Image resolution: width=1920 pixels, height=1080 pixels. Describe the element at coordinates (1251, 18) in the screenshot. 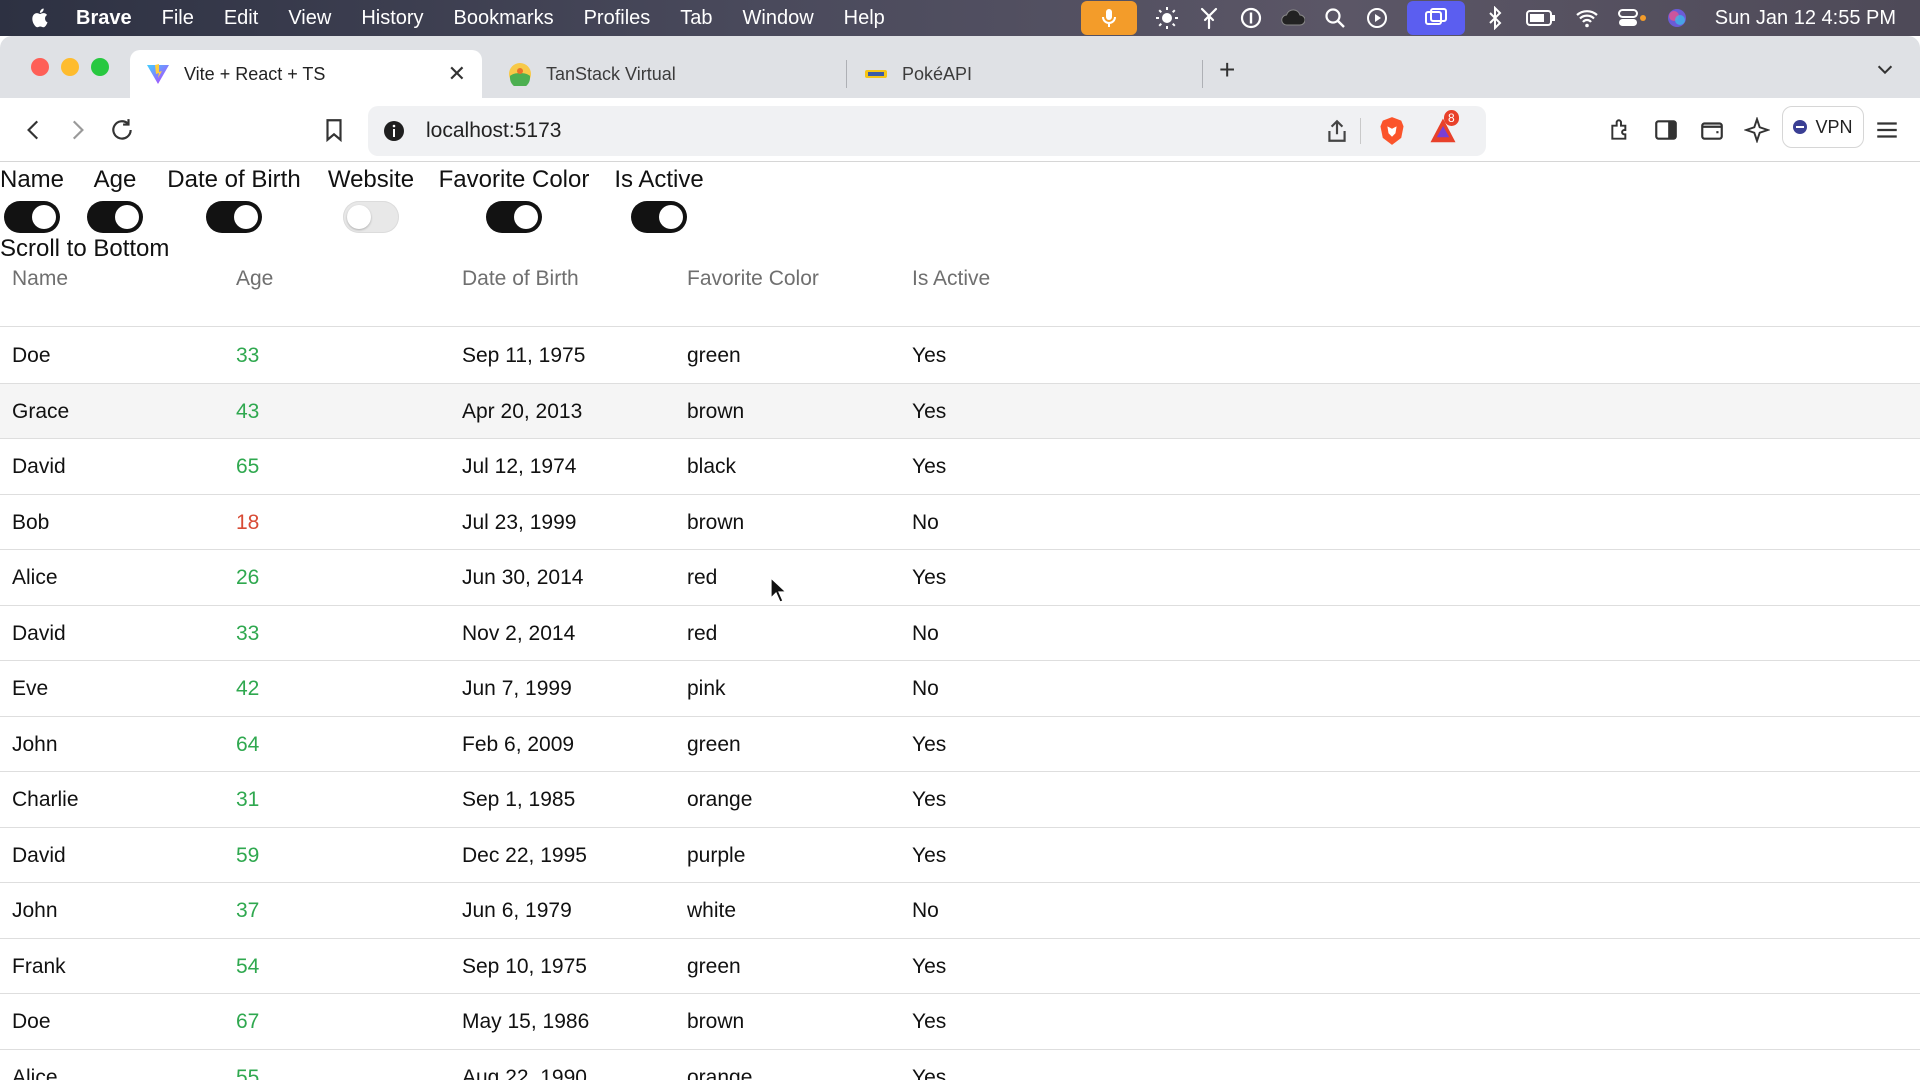

I see `password-manager-icon` at that location.